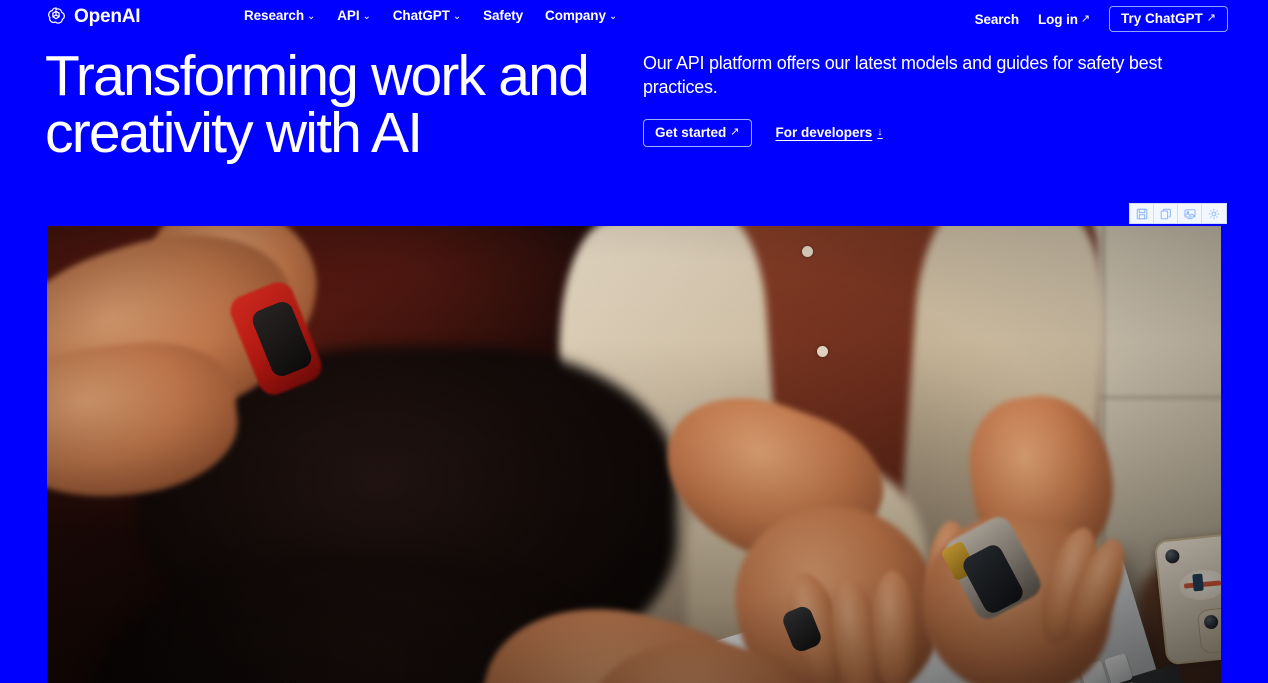 Image resolution: width=1268 pixels, height=683 pixels. I want to click on for-developers-link: For developers ↓, so click(829, 132).